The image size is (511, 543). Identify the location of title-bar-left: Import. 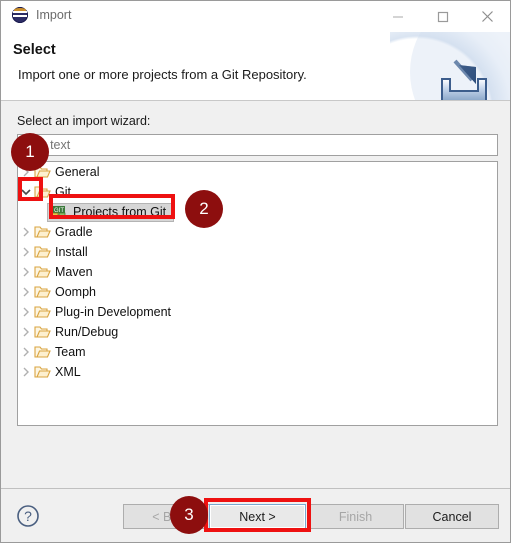
(41, 15).